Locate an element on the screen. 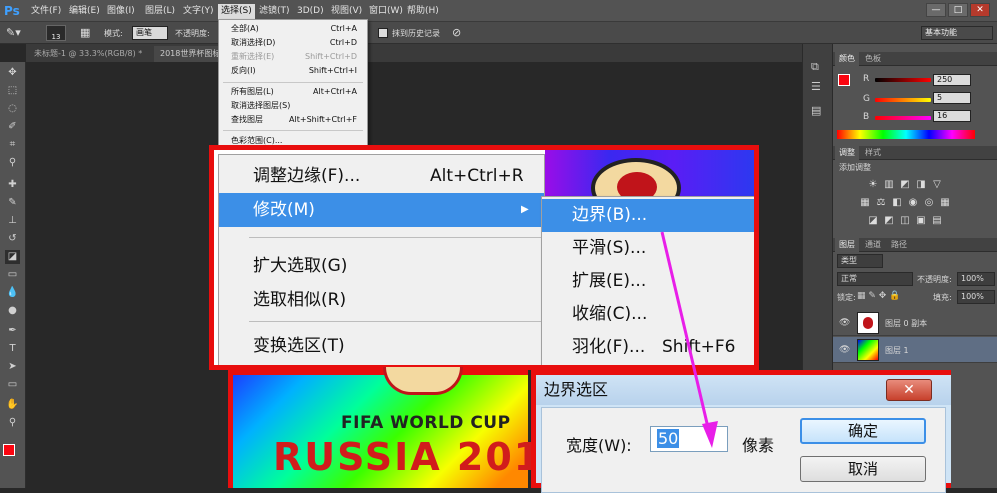  tab-layers: 图层 is located at coordinates (847, 245).